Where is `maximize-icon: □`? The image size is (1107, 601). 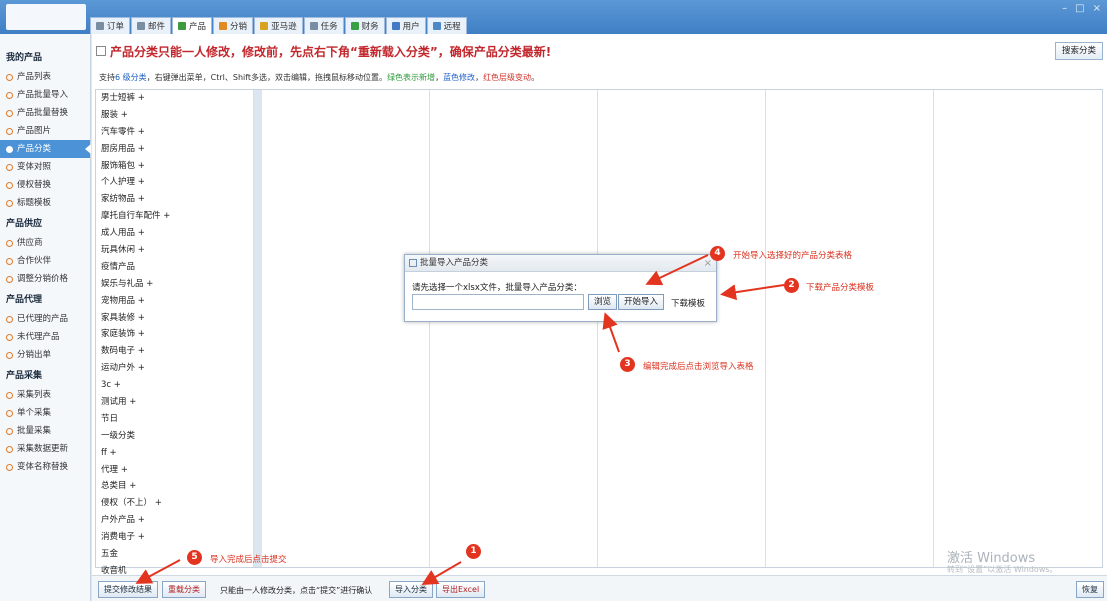
maximize-icon: □ is located at coordinates (1079, 8).